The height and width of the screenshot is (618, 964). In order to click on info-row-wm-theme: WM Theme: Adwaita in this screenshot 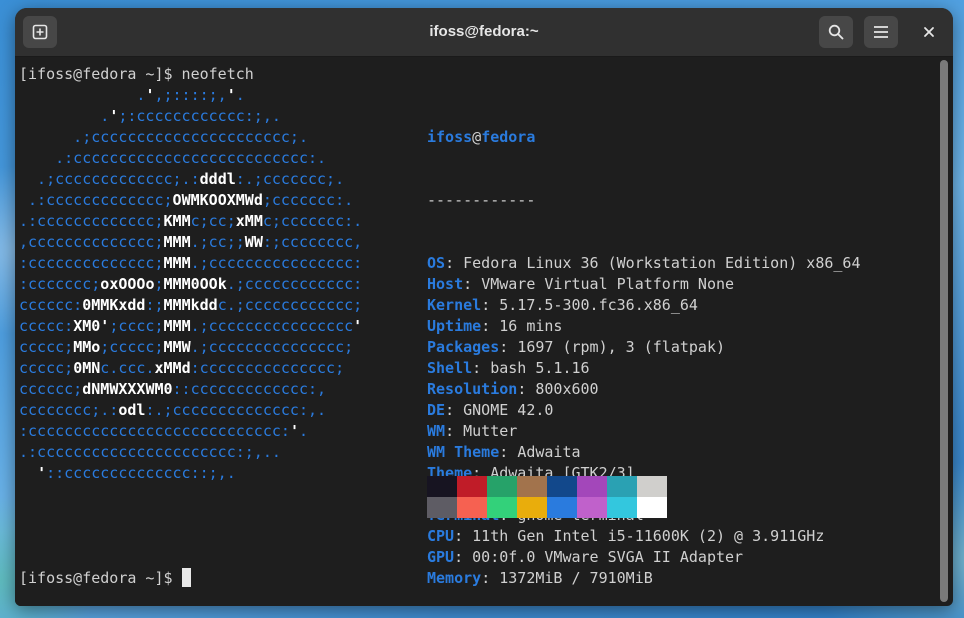, I will do `click(643, 452)`.